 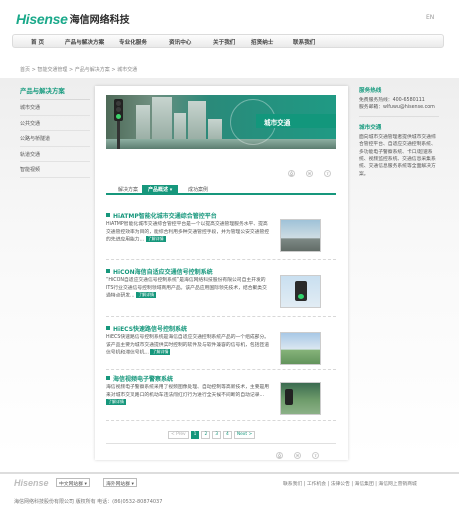 I want to click on content-tabs: 解决方案 产品概述 ▾ 成功案例, so click(x=221, y=189).